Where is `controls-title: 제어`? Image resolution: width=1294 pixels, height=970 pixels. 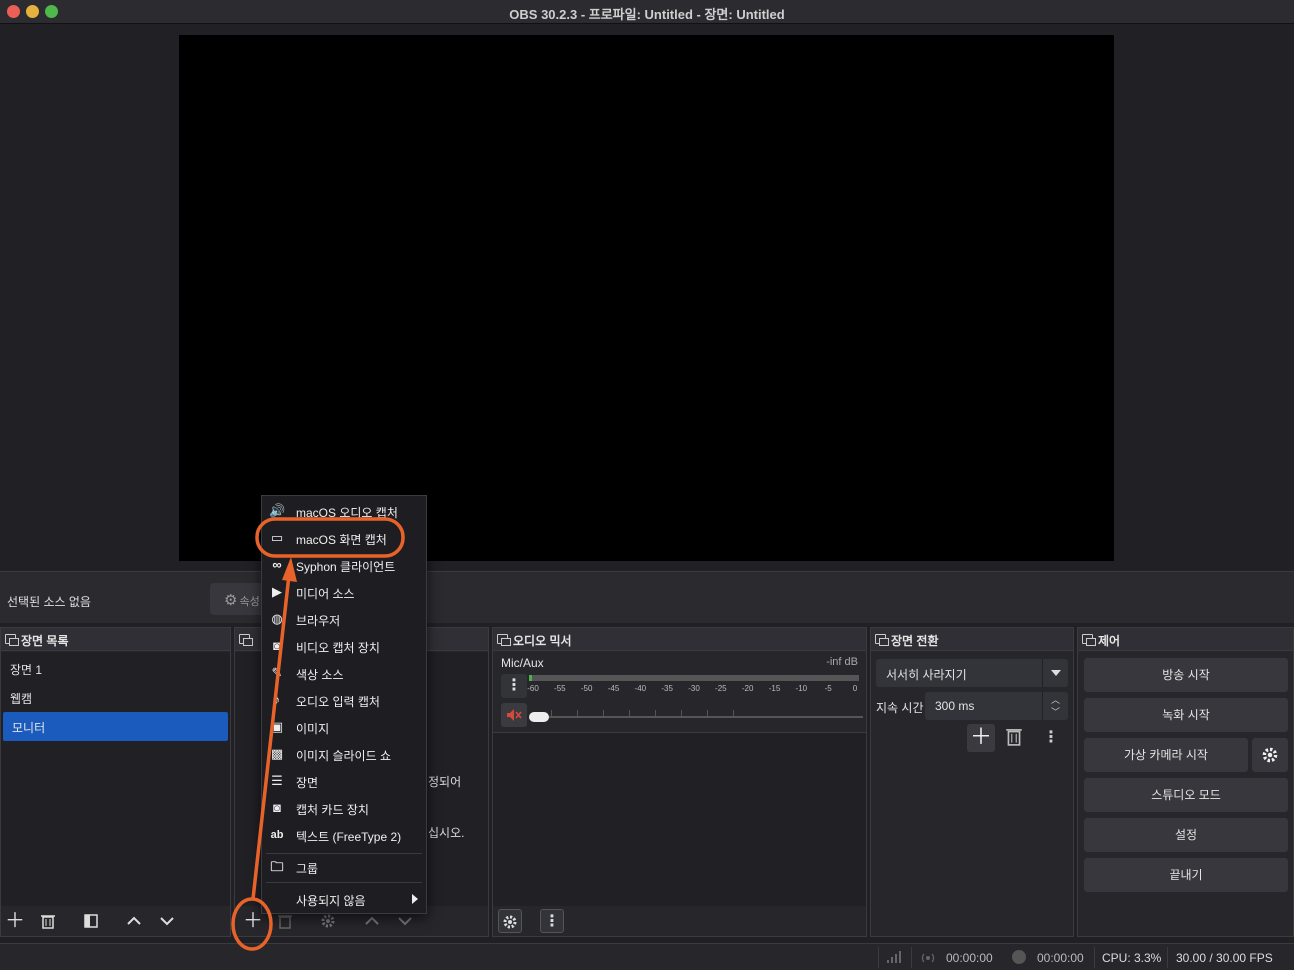 controls-title: 제어 is located at coordinates (1109, 641).